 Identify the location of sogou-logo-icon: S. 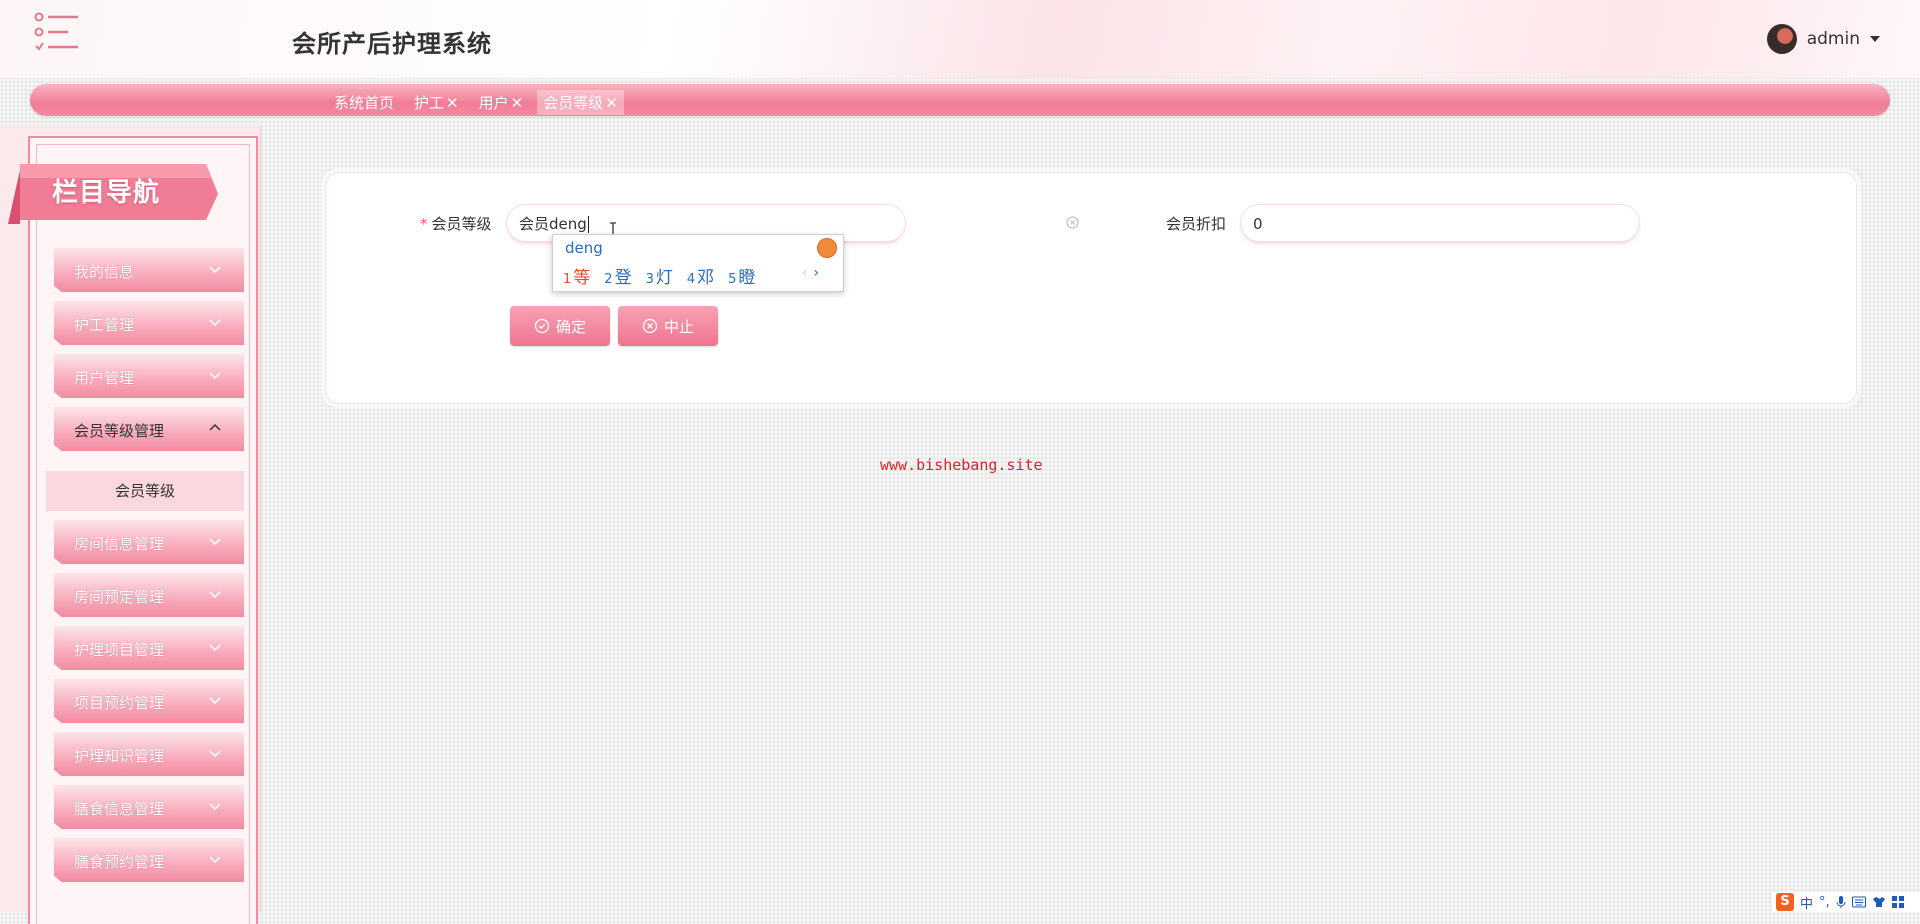
(1785, 902).